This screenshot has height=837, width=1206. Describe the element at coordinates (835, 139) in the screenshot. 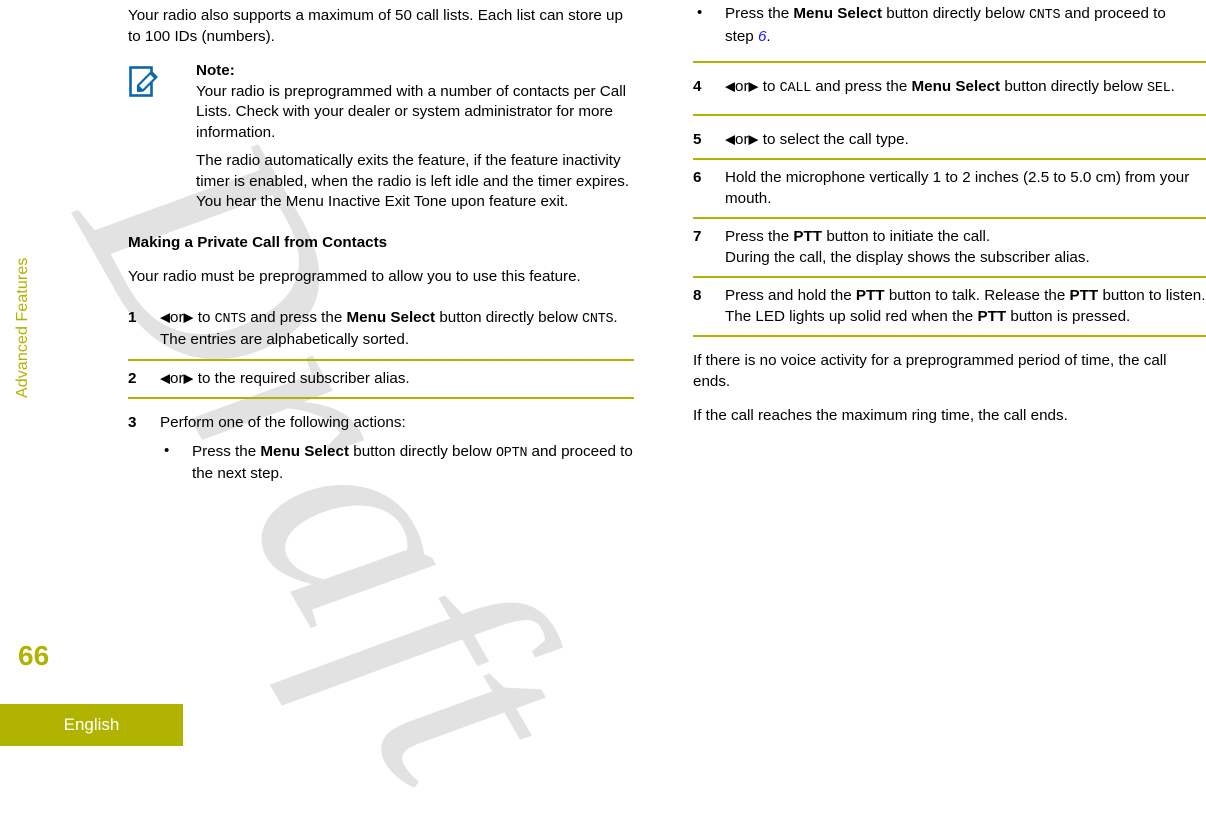

I see `step-5-t1: to select the call type.` at that location.